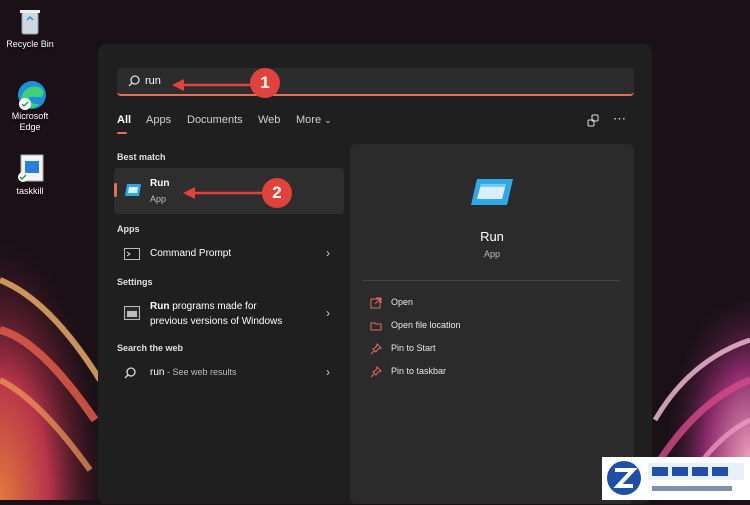  What do you see at coordinates (376, 326) in the screenshot?
I see `folder-icon` at bounding box center [376, 326].